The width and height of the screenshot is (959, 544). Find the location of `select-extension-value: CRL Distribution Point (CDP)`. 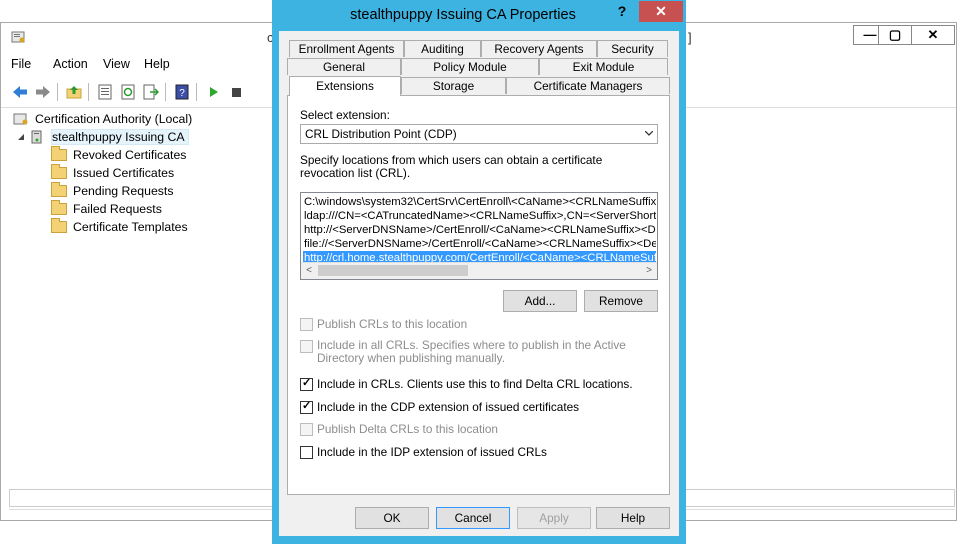

select-extension-value: CRL Distribution Point (CDP) is located at coordinates (381, 134).